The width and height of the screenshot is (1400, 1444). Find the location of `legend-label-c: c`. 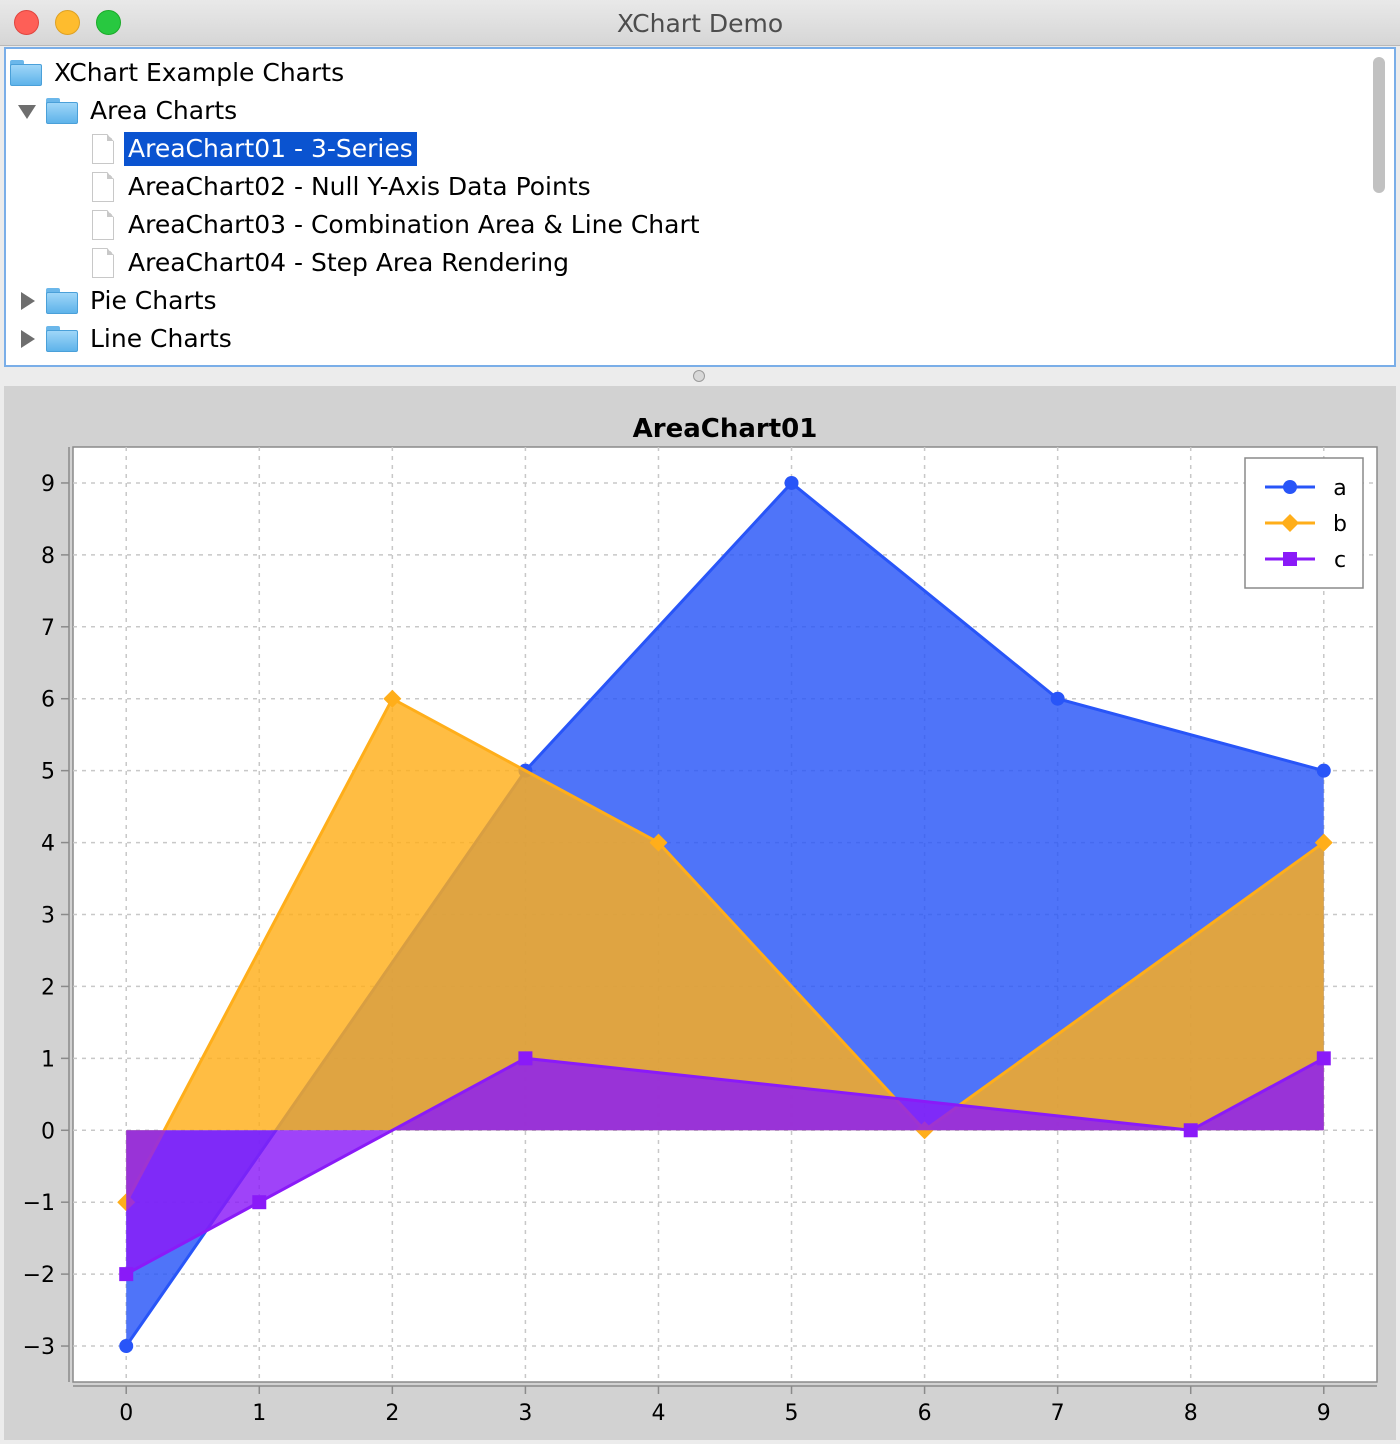

legend-label-c: c is located at coordinates (1340, 560).